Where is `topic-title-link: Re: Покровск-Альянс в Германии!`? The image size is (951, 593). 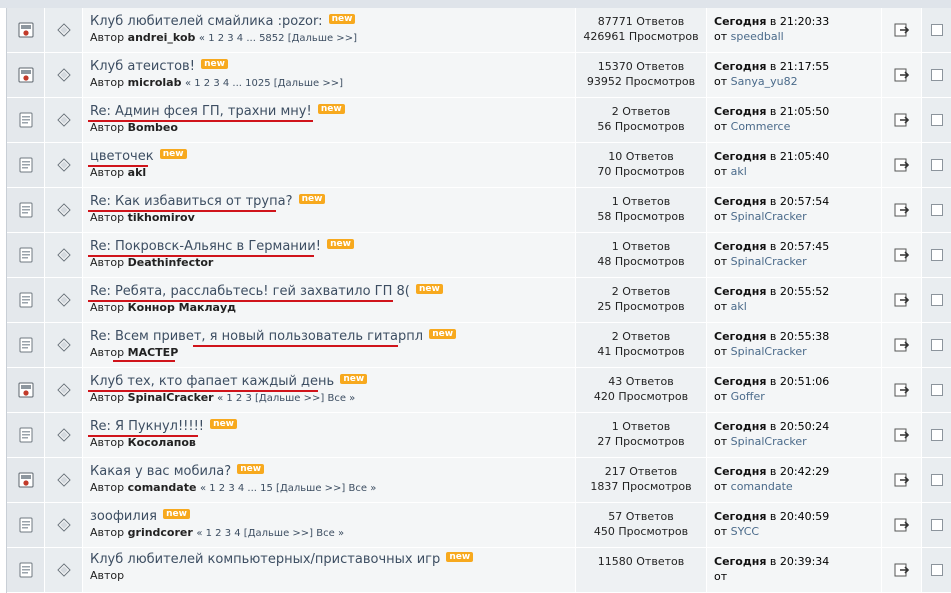
topic-title-link: Re: Покровск-Альянс в Германии! is located at coordinates (205, 246).